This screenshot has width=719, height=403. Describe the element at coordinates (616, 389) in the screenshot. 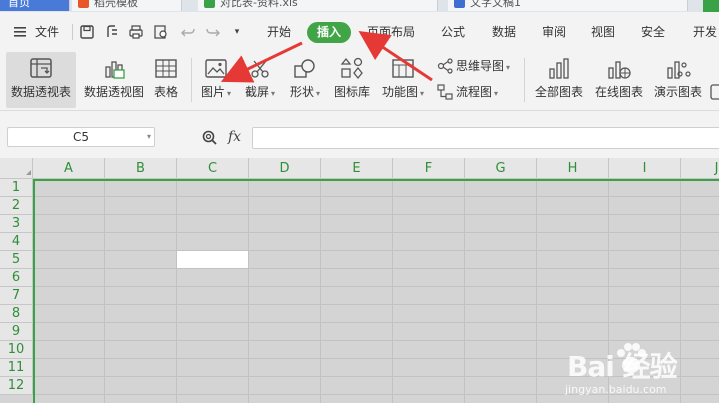

I see `watermark-url: jingyan.baidu.com` at that location.